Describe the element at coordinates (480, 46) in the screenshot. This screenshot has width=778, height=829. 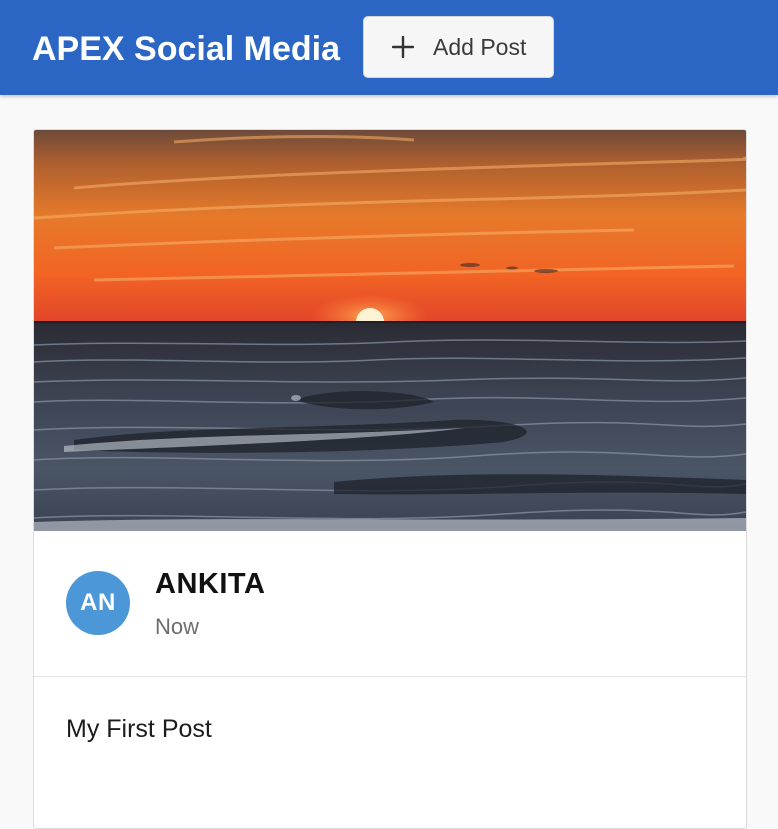
I see `add-post-label: Add Post` at that location.